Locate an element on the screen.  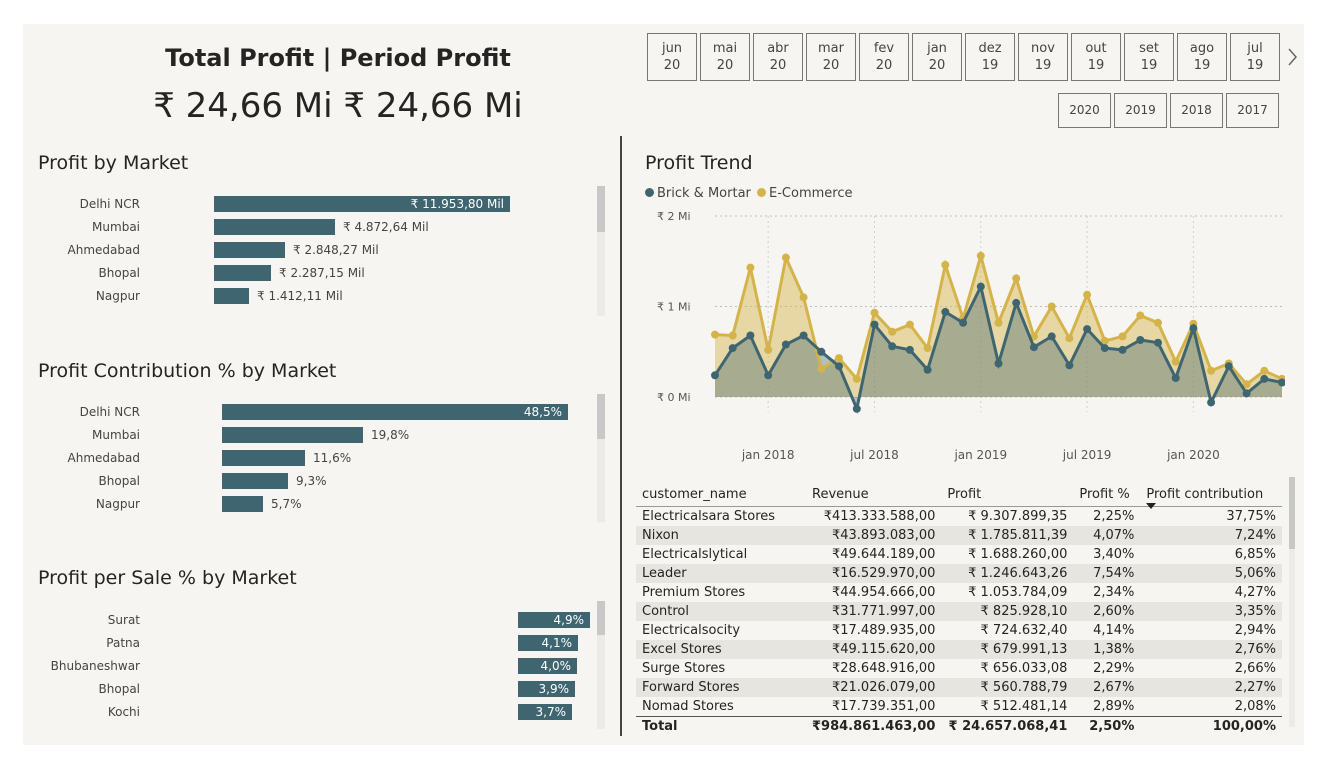
column-header-customer: customer_name is located at coordinates (721, 490).